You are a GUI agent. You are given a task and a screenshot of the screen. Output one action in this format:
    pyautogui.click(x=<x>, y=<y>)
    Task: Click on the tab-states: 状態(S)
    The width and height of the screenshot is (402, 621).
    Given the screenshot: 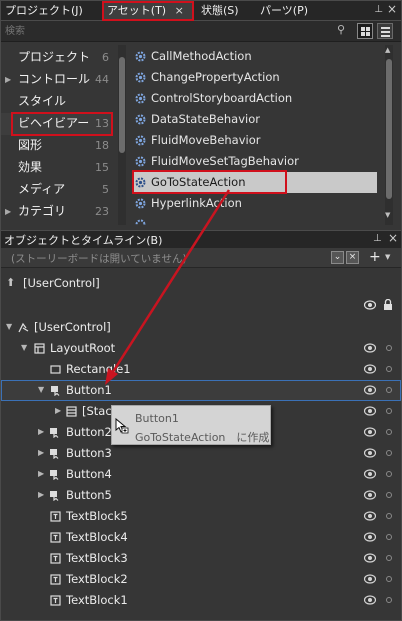 What is the action you would take?
    pyautogui.click(x=220, y=11)
    